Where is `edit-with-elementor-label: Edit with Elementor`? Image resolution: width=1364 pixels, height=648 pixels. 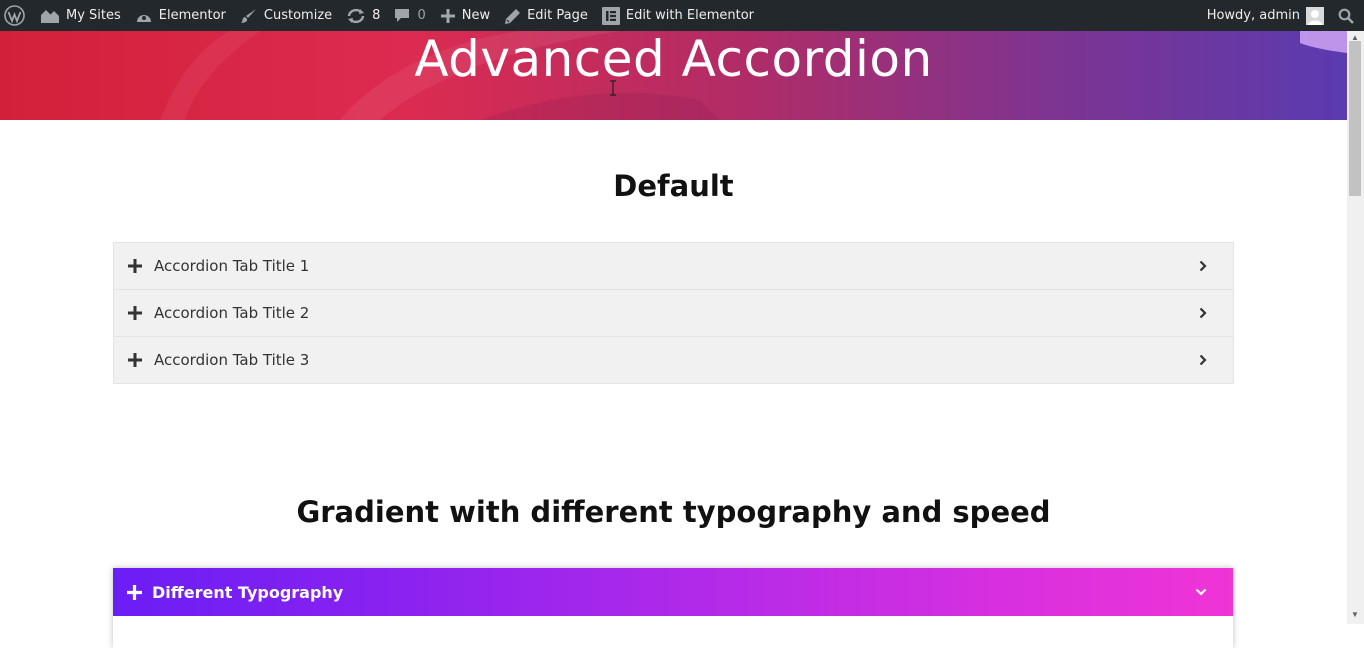
edit-with-elementor-label: Edit with Elementor is located at coordinates (689, 15).